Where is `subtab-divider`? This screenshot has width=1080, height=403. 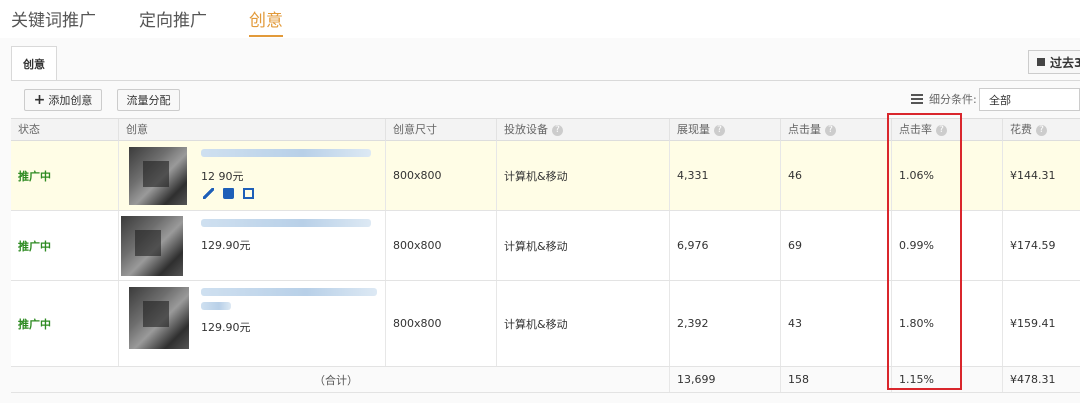 subtab-divider is located at coordinates (545, 80).